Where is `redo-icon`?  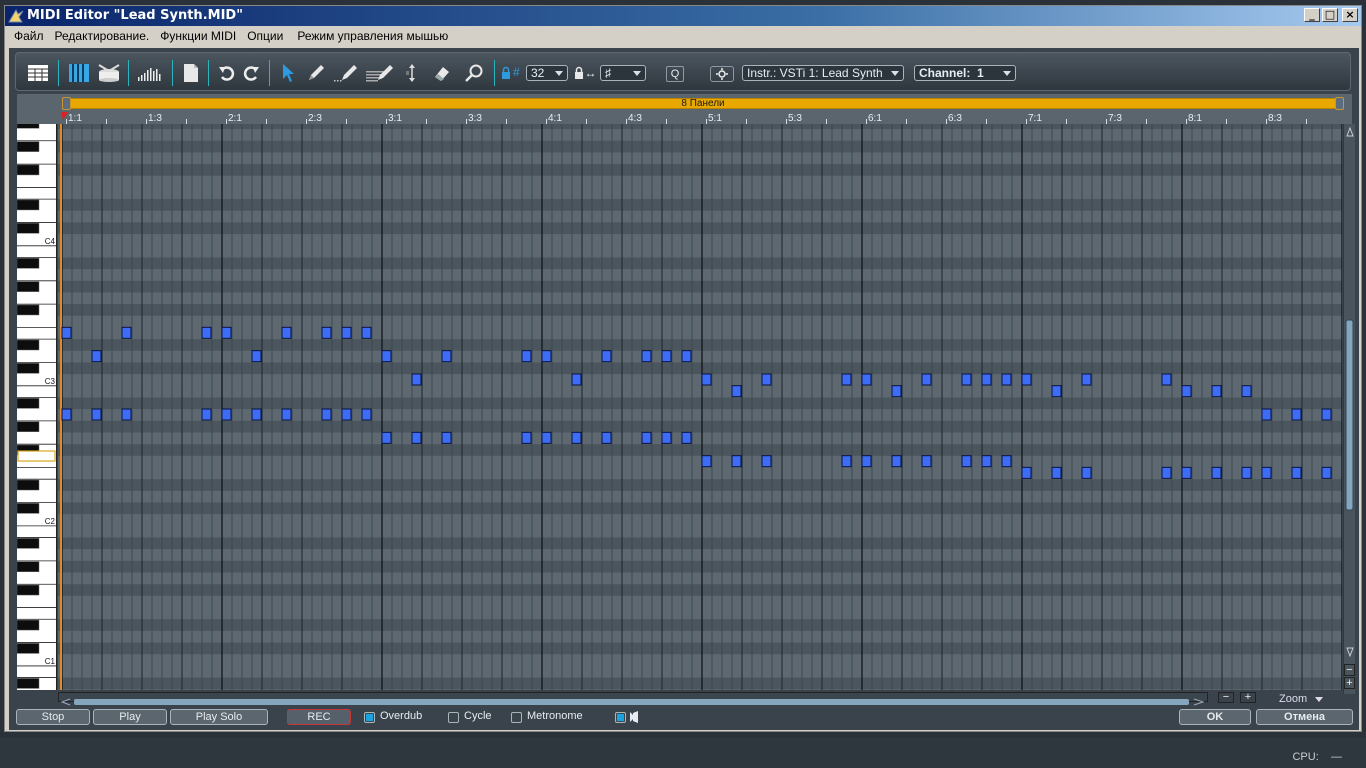 redo-icon is located at coordinates (251, 72).